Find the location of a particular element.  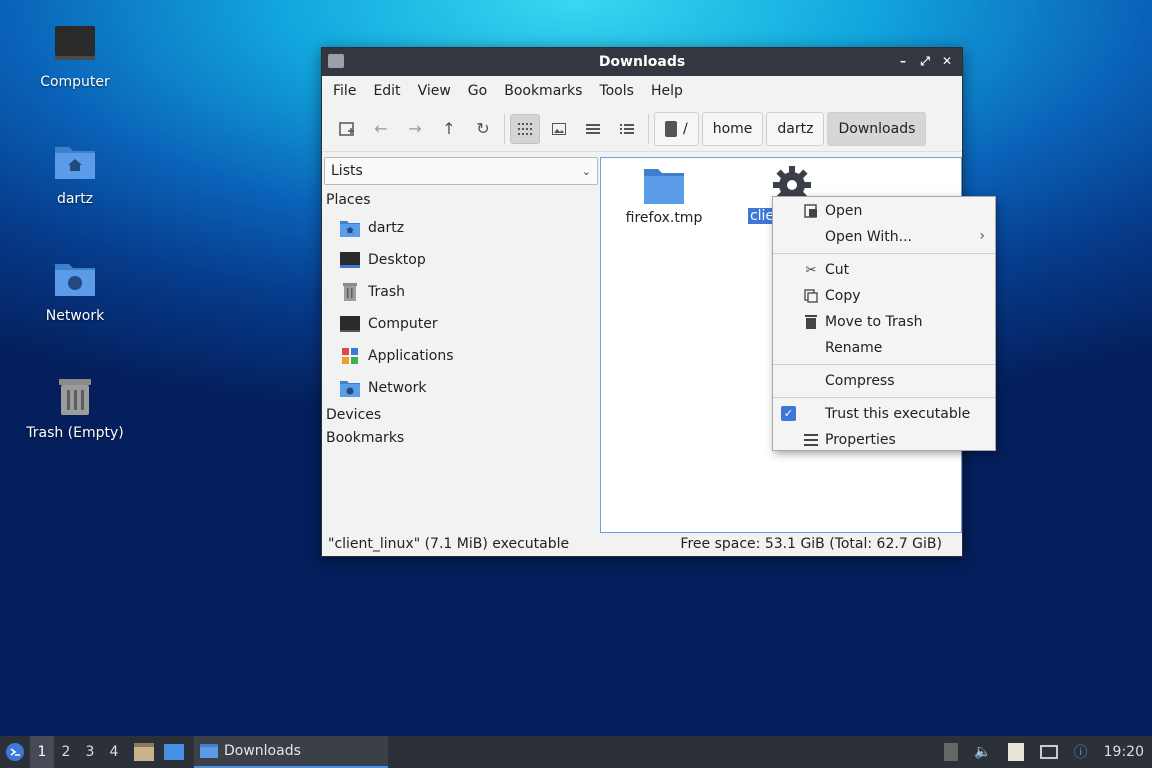

sidebar-item-dartz: dartz is located at coordinates (461, 228).